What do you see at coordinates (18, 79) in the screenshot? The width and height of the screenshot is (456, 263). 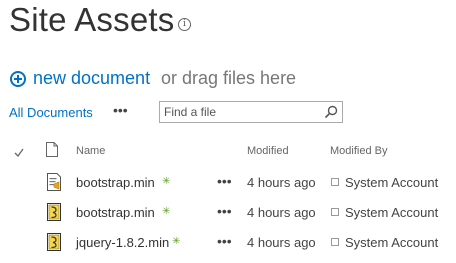 I see `add-document-icon` at bounding box center [18, 79].